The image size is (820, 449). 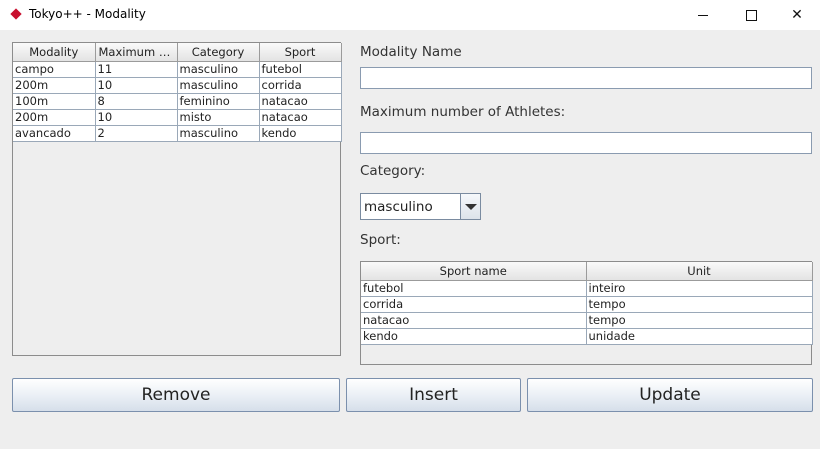 I want to click on cell-sport-name: corrida, so click(x=474, y=304).